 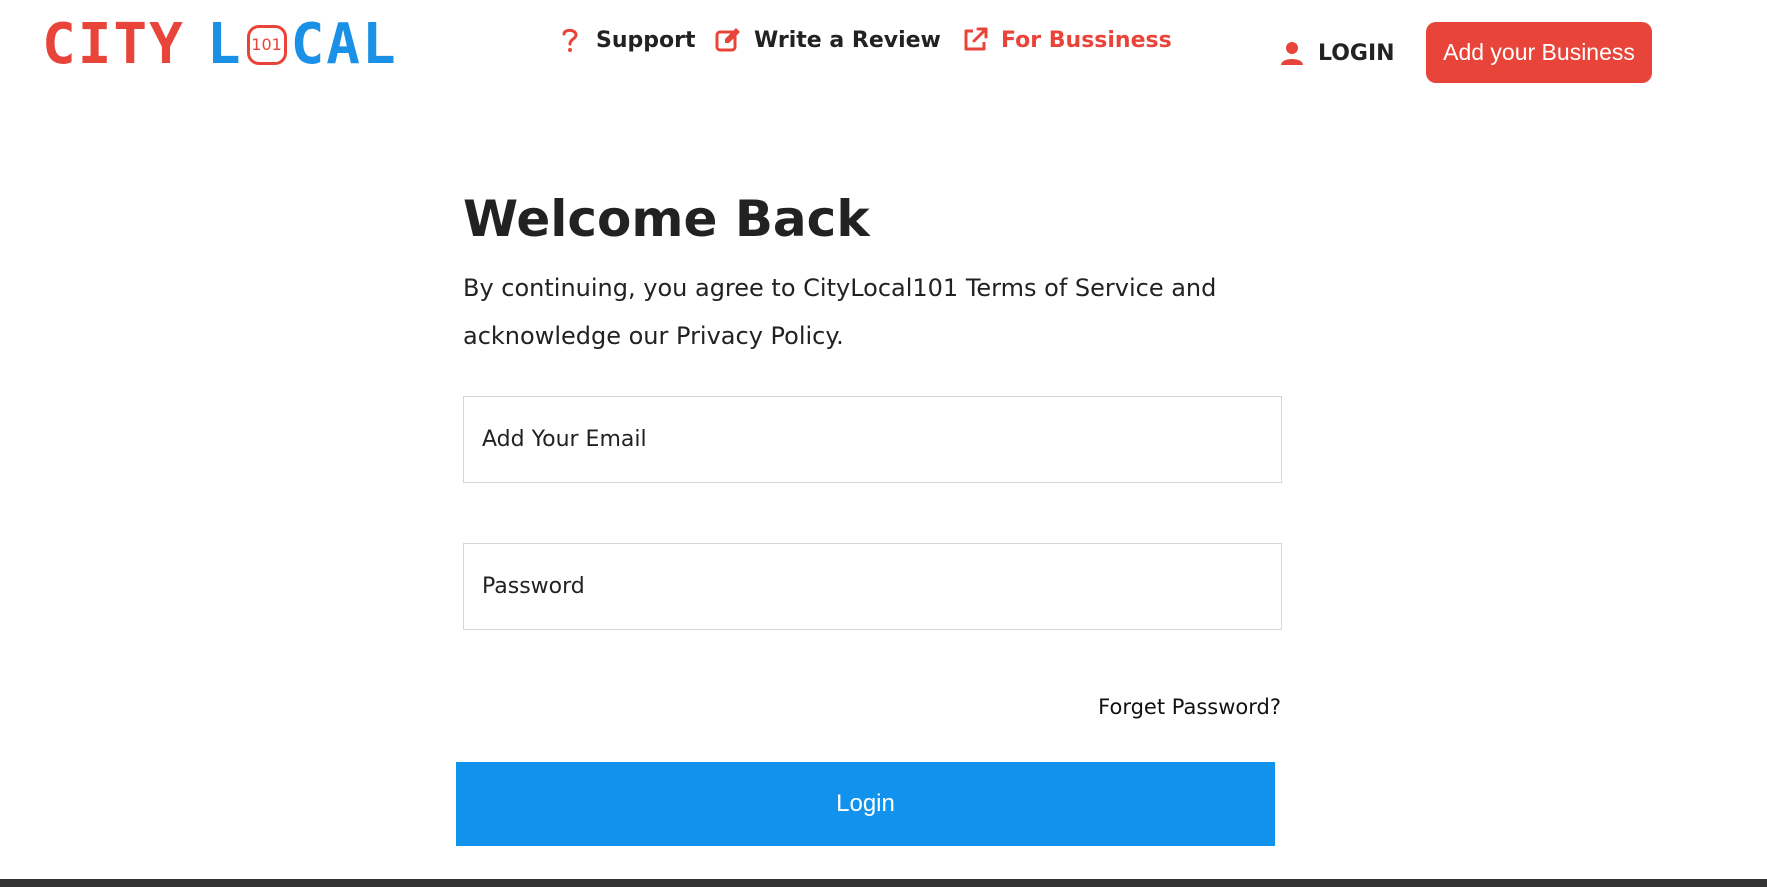 I want to click on logo-local-l: L, so click(x=224, y=44).